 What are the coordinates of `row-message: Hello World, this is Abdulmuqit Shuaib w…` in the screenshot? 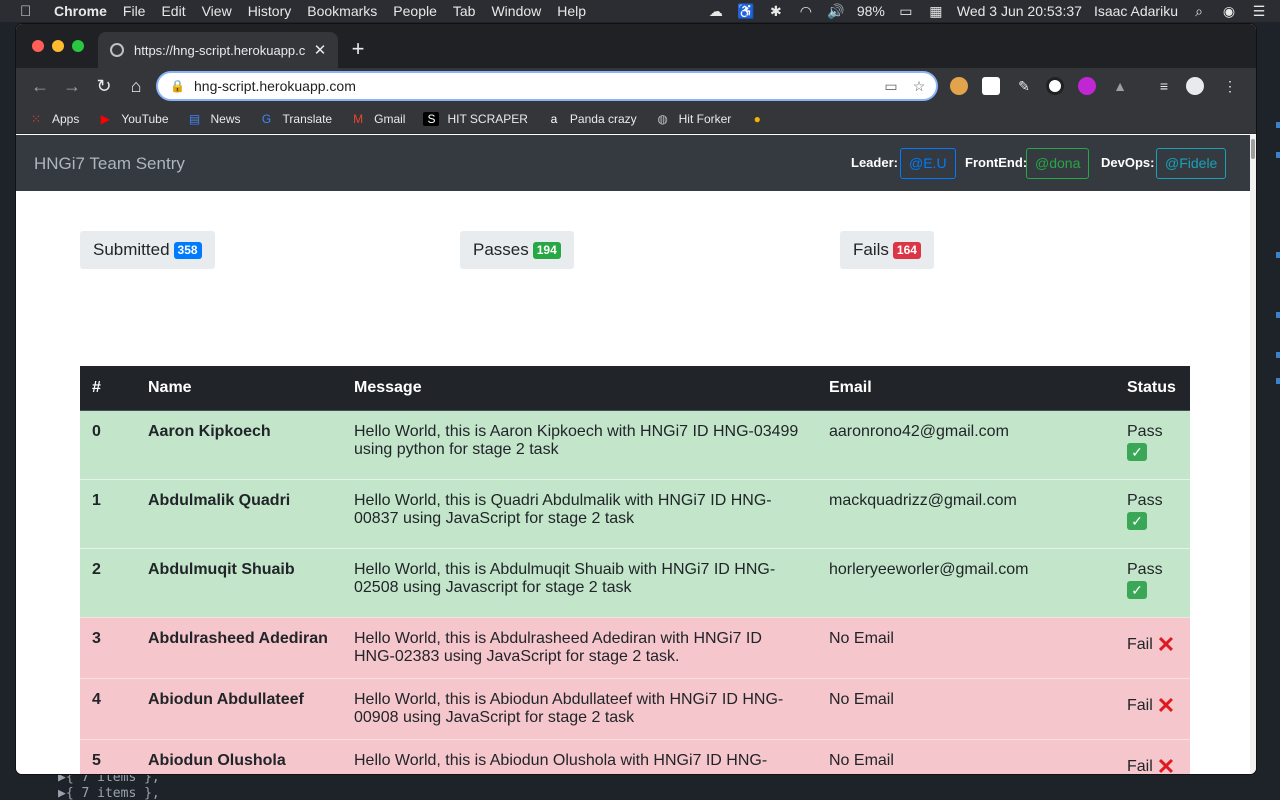 It's located at (579, 582).